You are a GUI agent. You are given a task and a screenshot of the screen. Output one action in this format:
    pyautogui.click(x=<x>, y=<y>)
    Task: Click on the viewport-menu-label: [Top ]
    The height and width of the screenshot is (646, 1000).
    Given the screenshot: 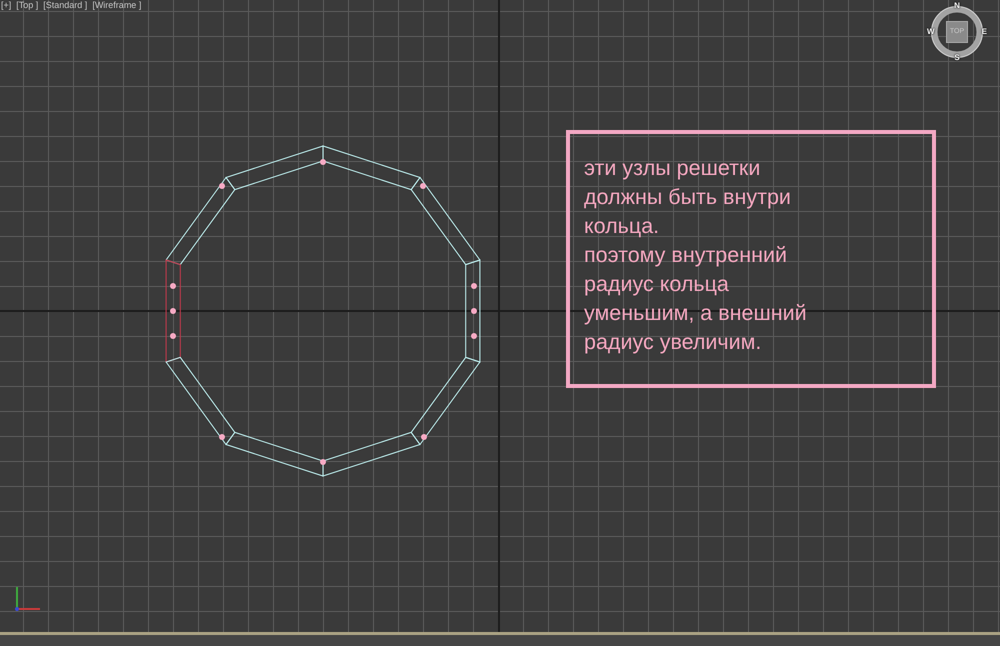 What is the action you would take?
    pyautogui.click(x=27, y=5)
    